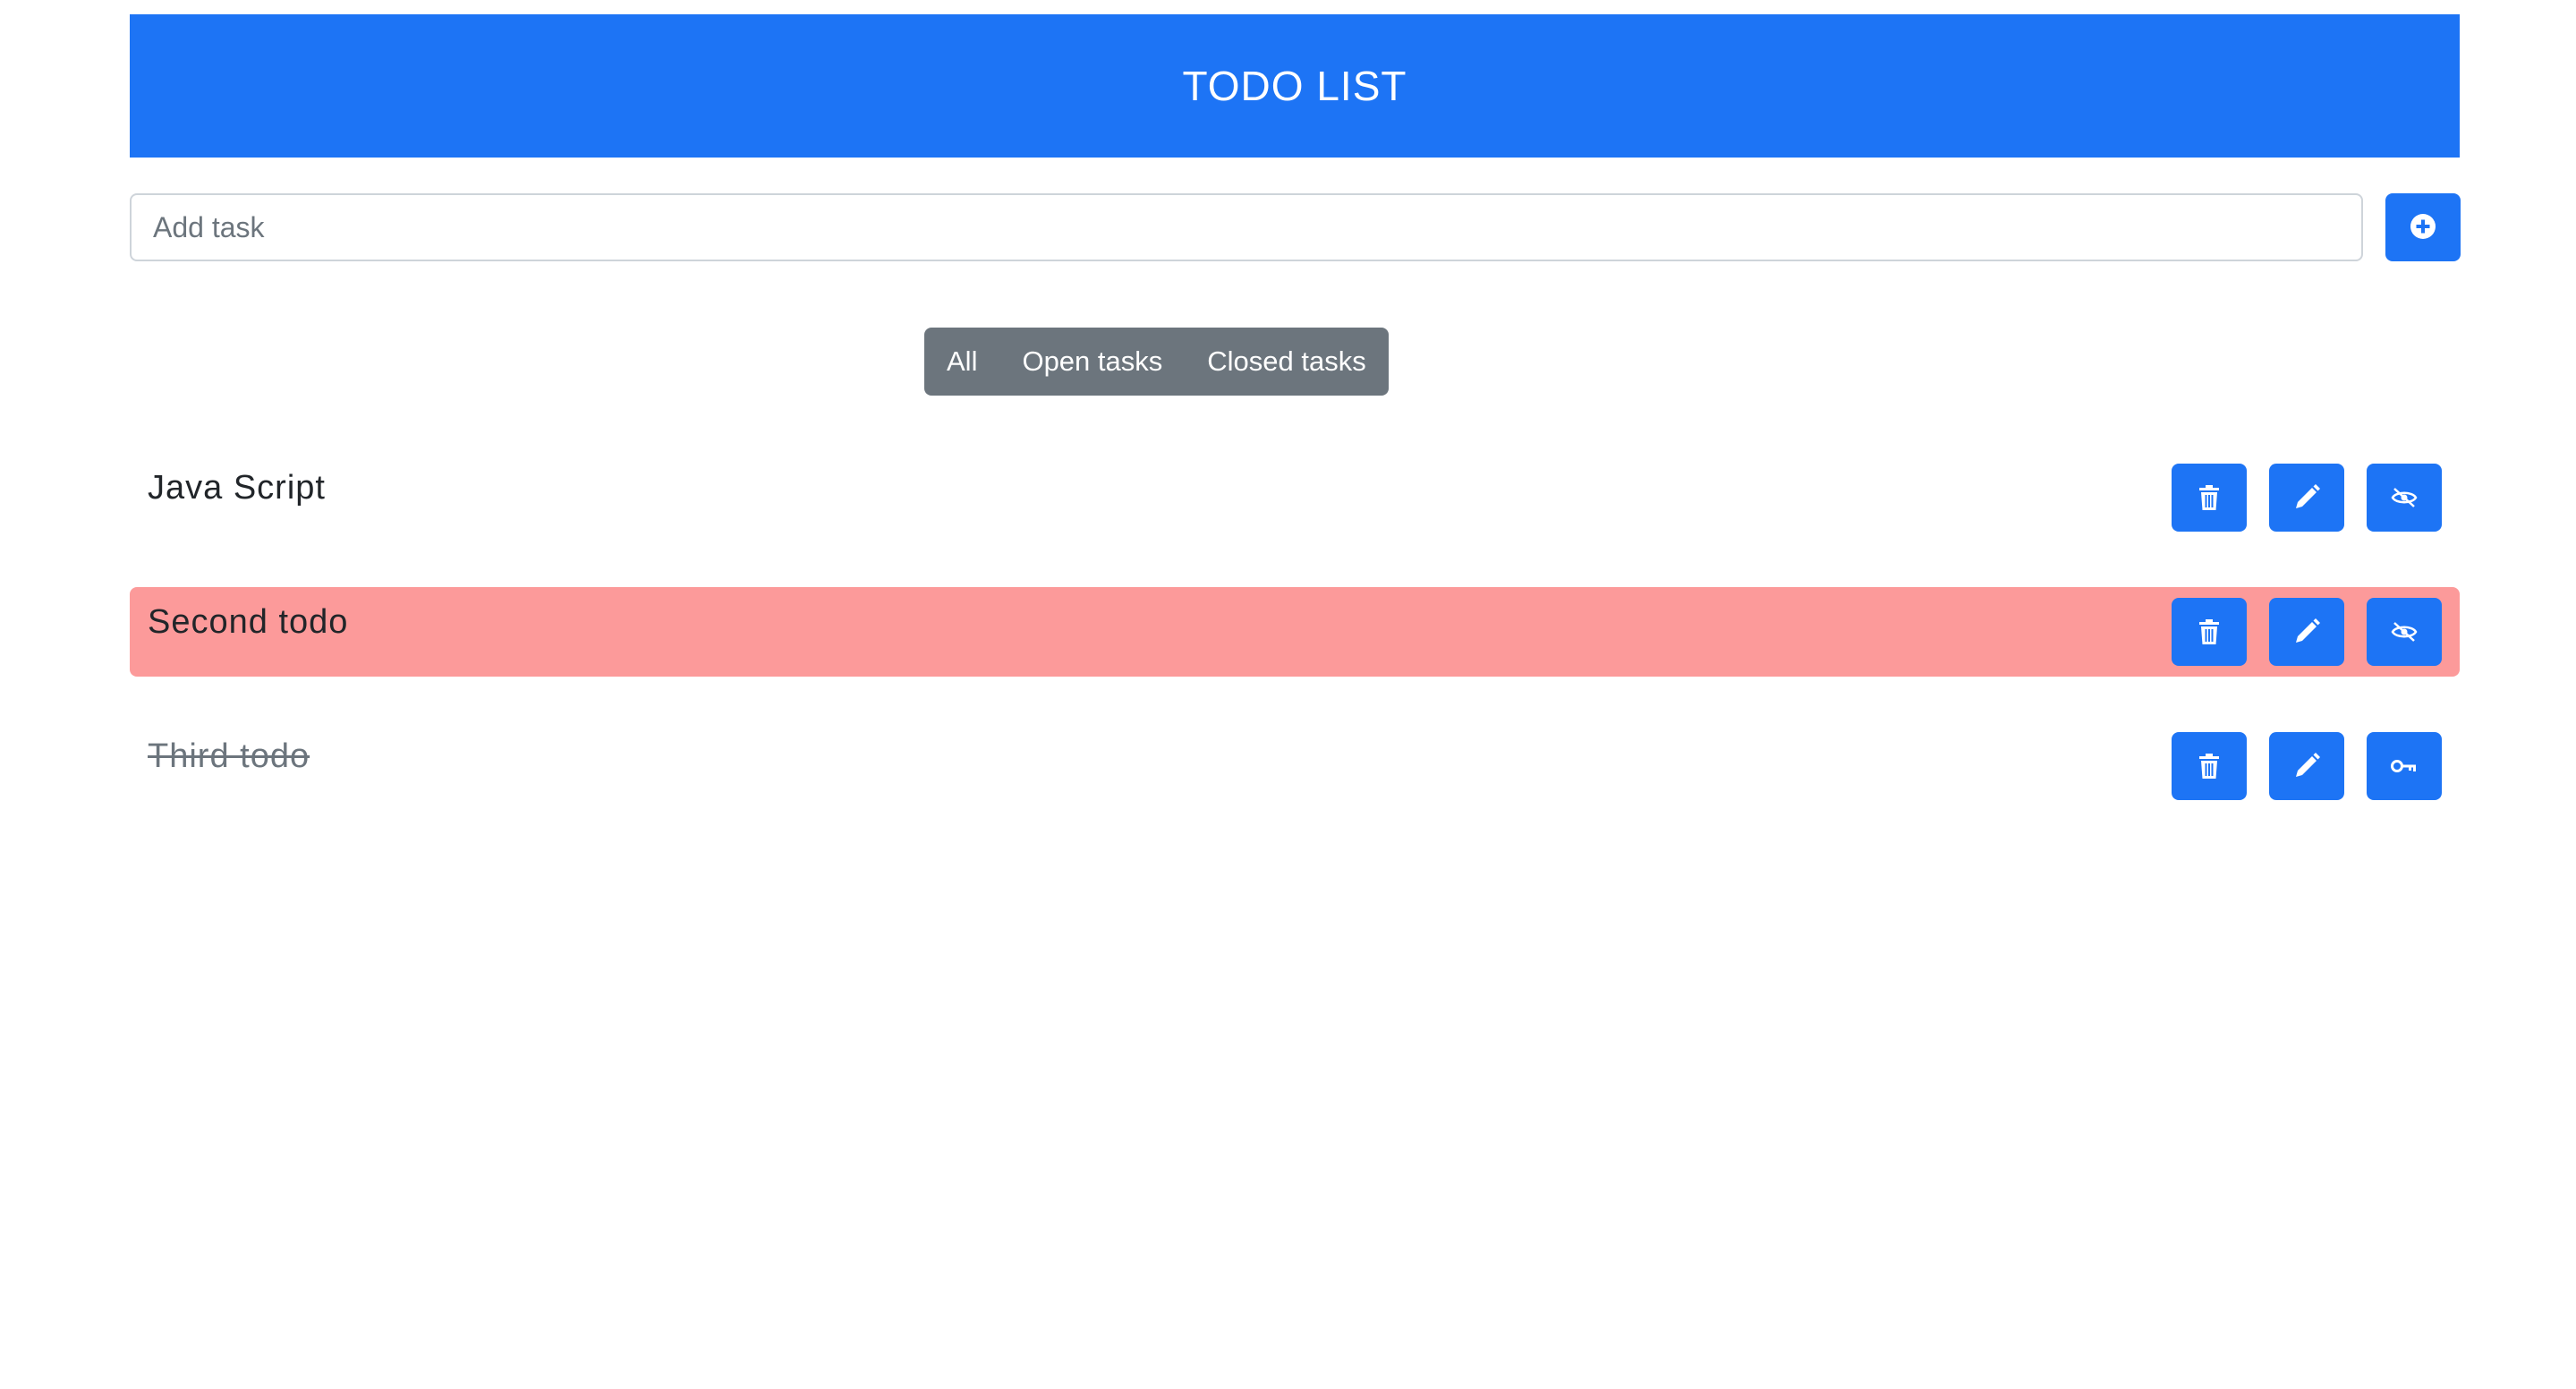  I want to click on page-title: TODO LIST, so click(1294, 86).